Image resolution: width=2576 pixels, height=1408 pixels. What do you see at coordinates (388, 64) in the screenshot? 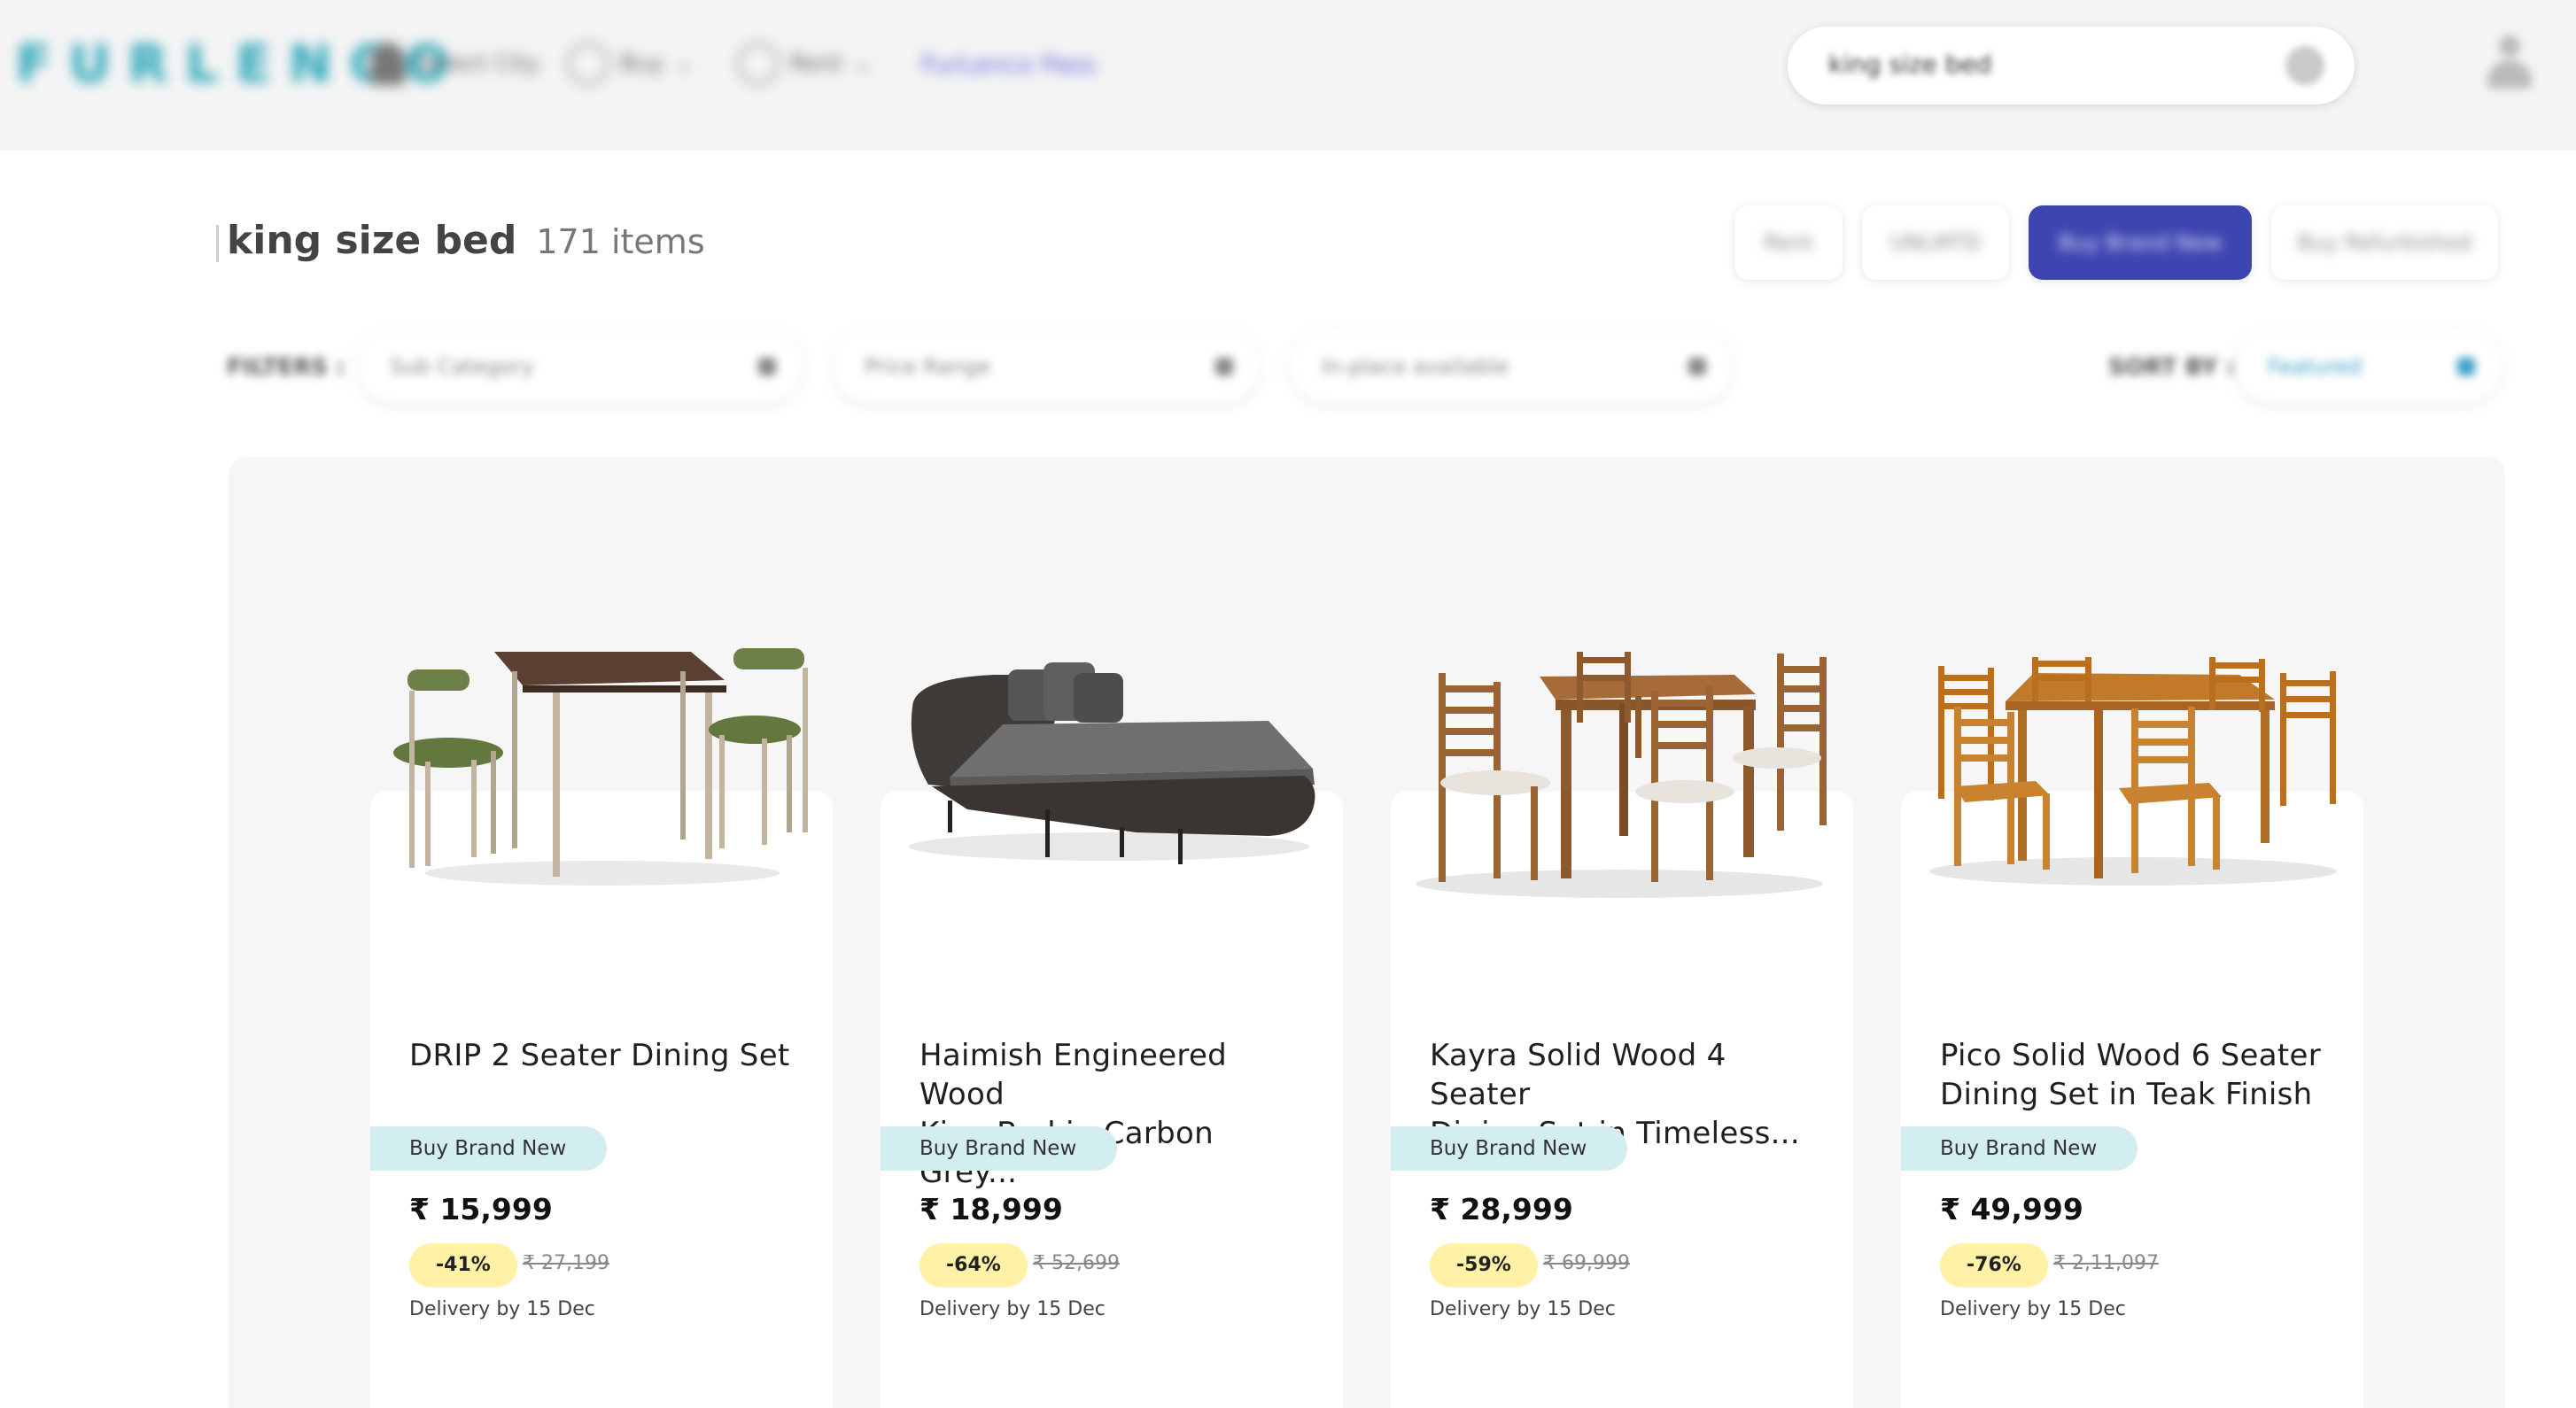
I see `location-pin-icon` at bounding box center [388, 64].